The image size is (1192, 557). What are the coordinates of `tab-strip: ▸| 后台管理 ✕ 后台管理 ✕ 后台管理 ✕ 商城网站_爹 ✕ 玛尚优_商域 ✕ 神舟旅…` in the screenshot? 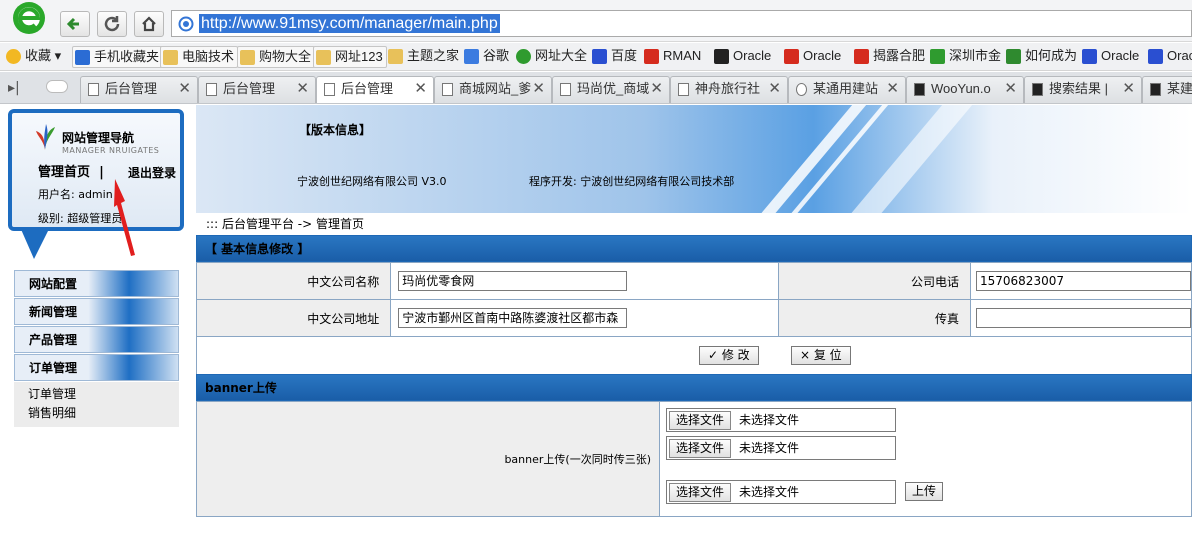 It's located at (596, 88).